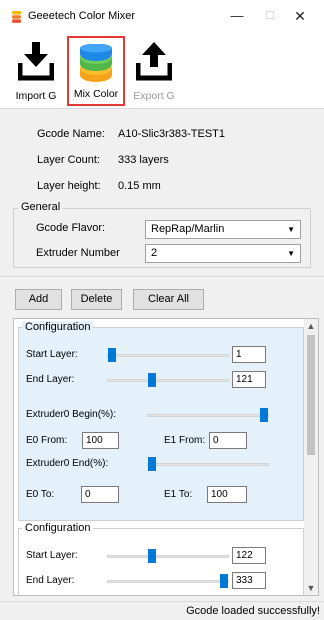  Describe the element at coordinates (47, 440) in the screenshot. I see `e0-from-label: E0 From:` at that location.